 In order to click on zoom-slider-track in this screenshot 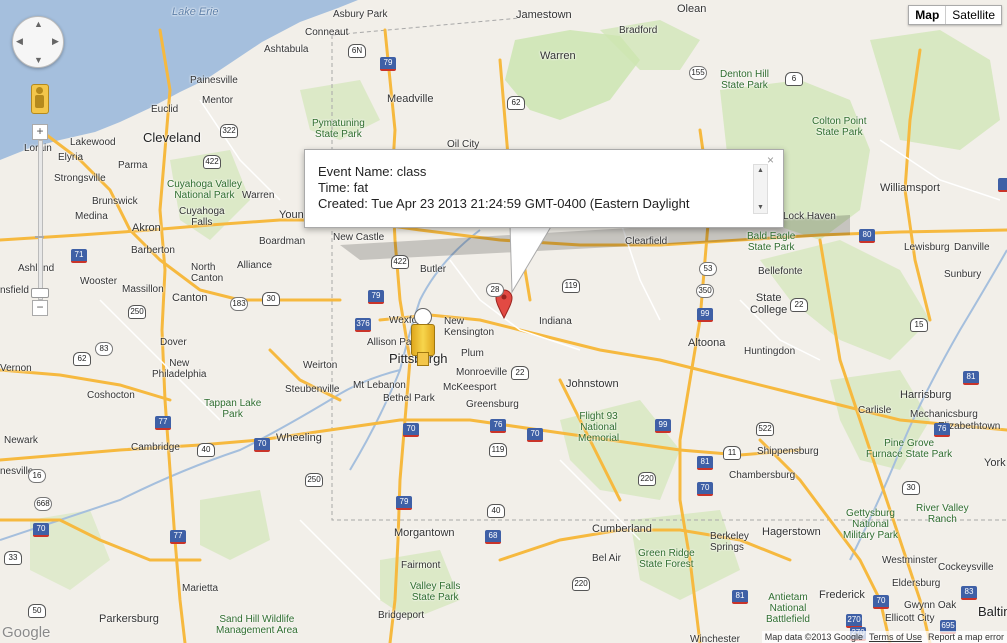, I will do `click(40, 220)`.